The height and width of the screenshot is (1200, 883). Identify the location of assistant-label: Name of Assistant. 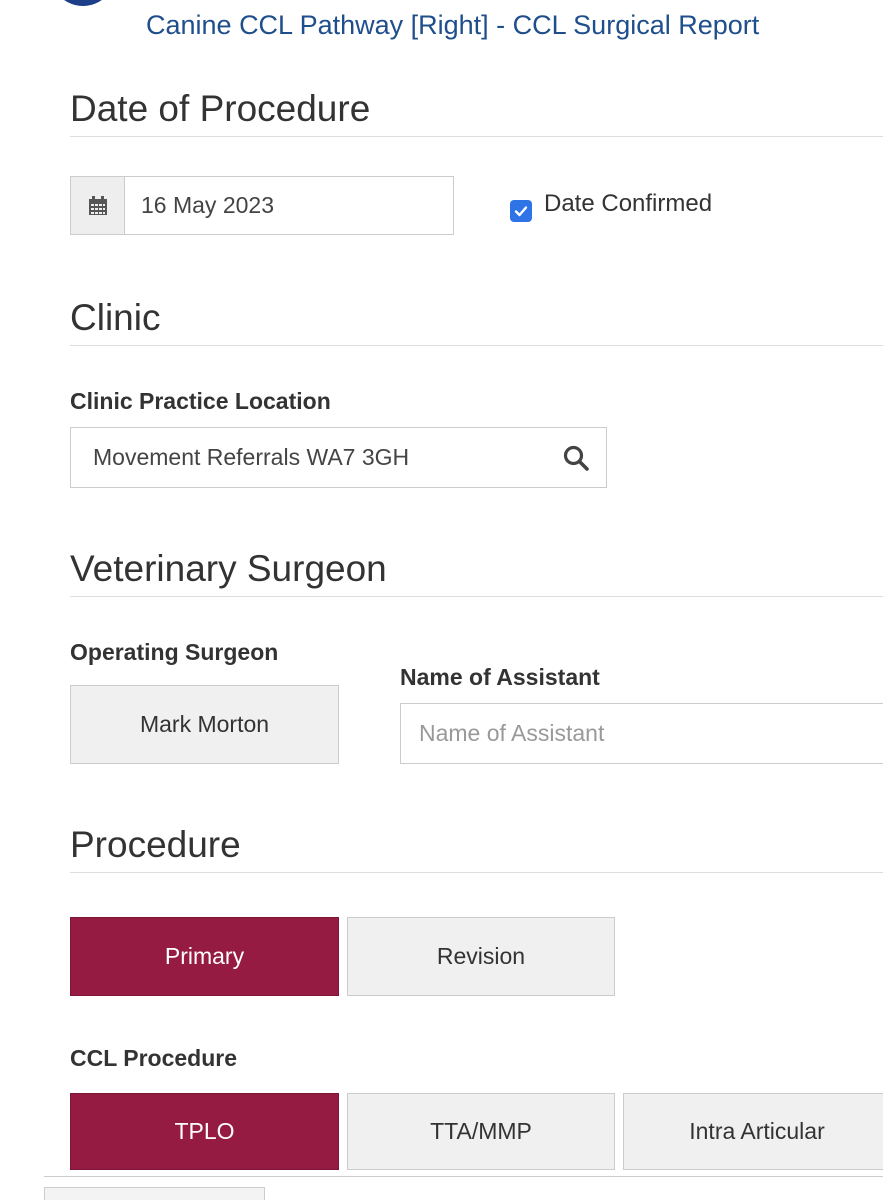
(500, 677).